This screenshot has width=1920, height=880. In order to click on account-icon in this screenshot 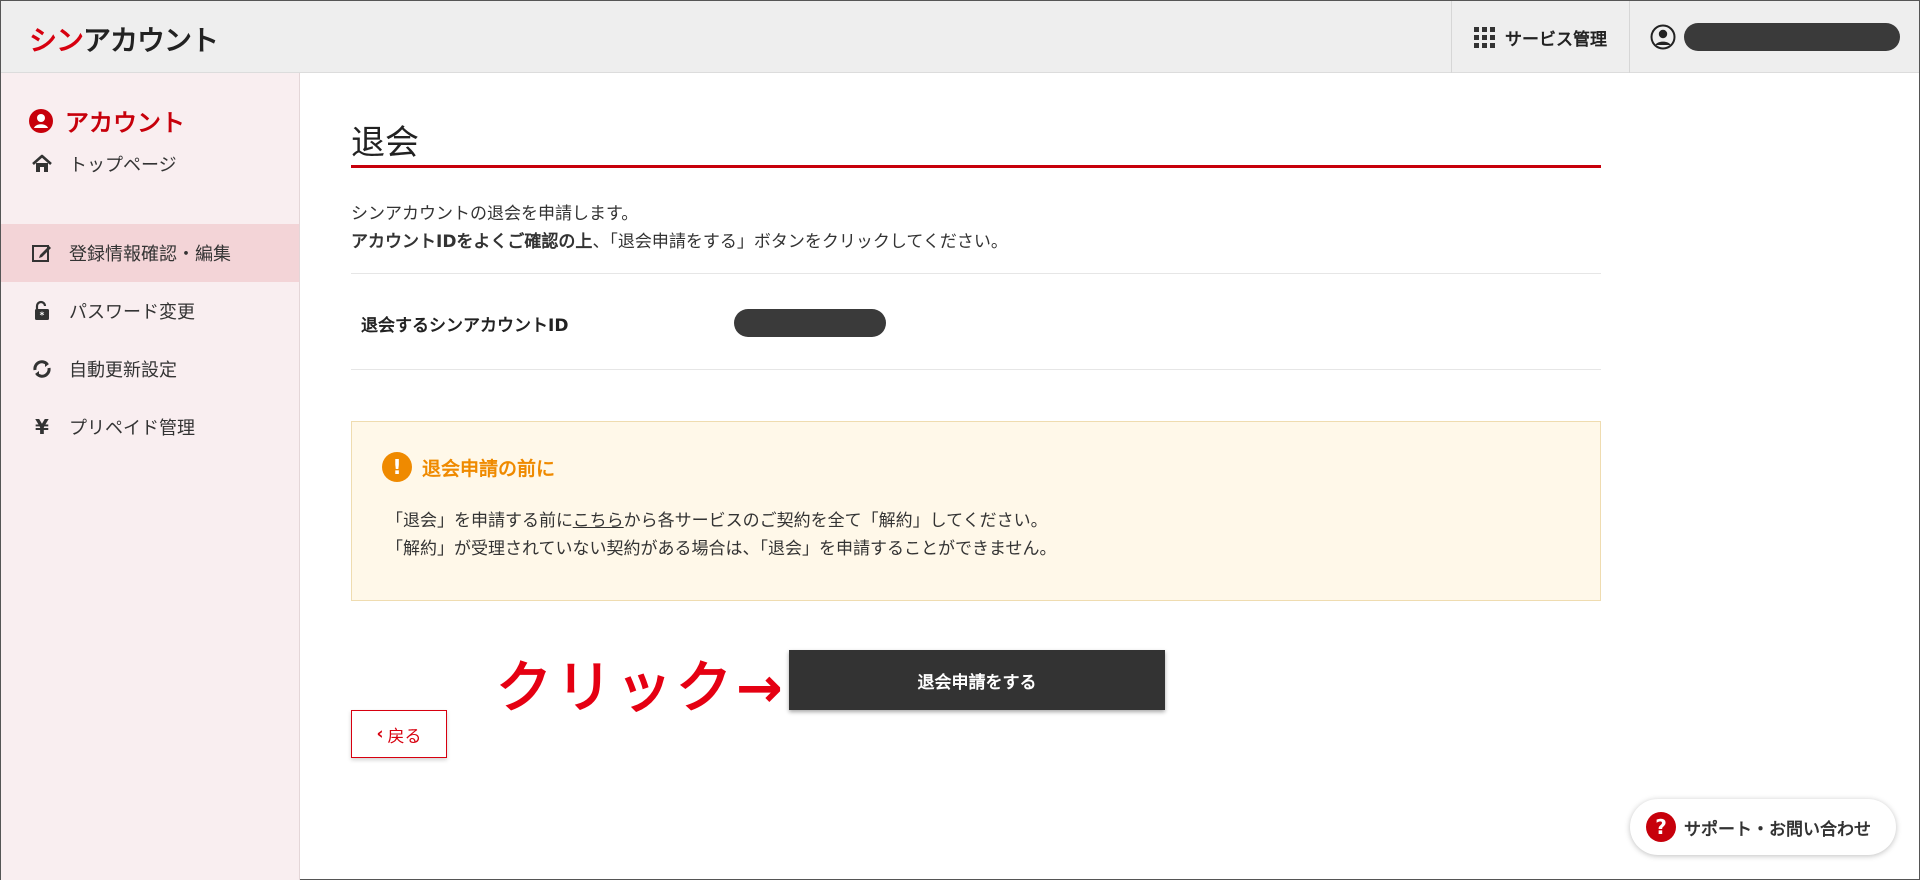, I will do `click(41, 120)`.